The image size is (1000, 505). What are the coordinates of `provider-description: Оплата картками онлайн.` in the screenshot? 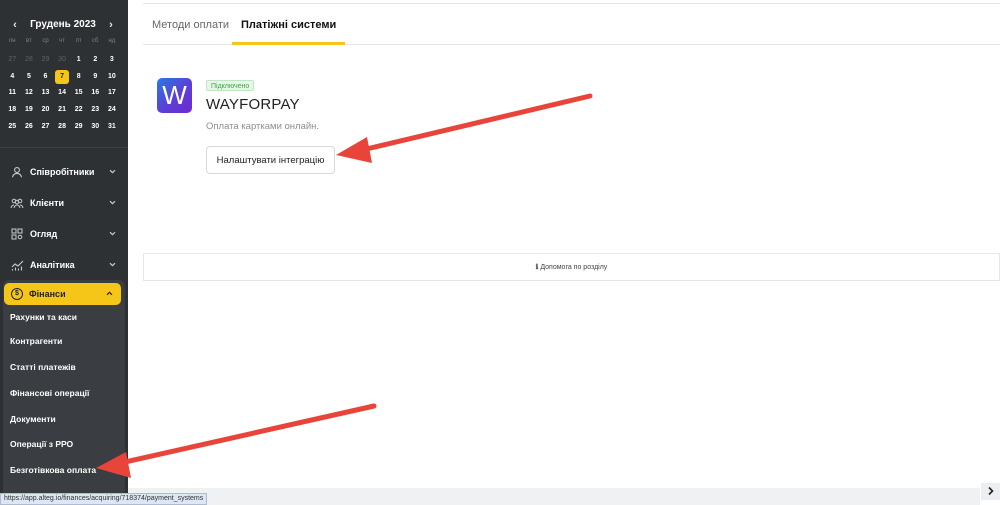 It's located at (263, 126).